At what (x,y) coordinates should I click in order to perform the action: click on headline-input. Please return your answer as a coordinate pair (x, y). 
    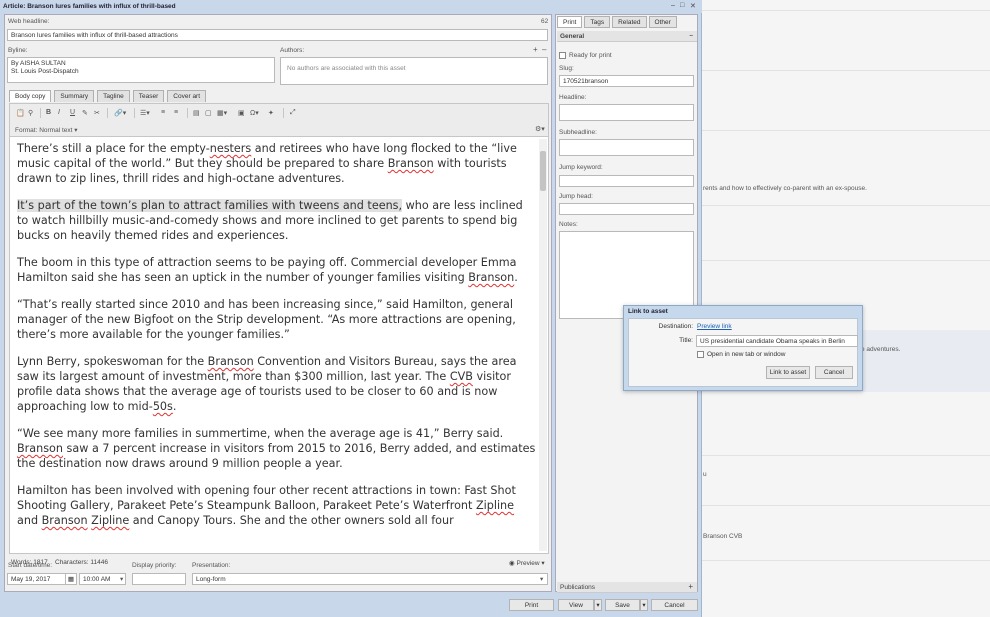
    Looking at the image, I should click on (626, 112).